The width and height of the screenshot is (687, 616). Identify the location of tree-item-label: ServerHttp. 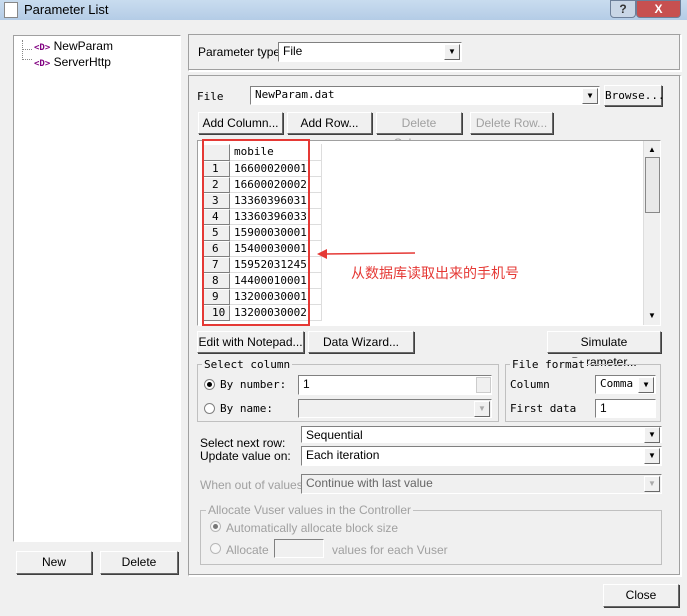
(82, 62).